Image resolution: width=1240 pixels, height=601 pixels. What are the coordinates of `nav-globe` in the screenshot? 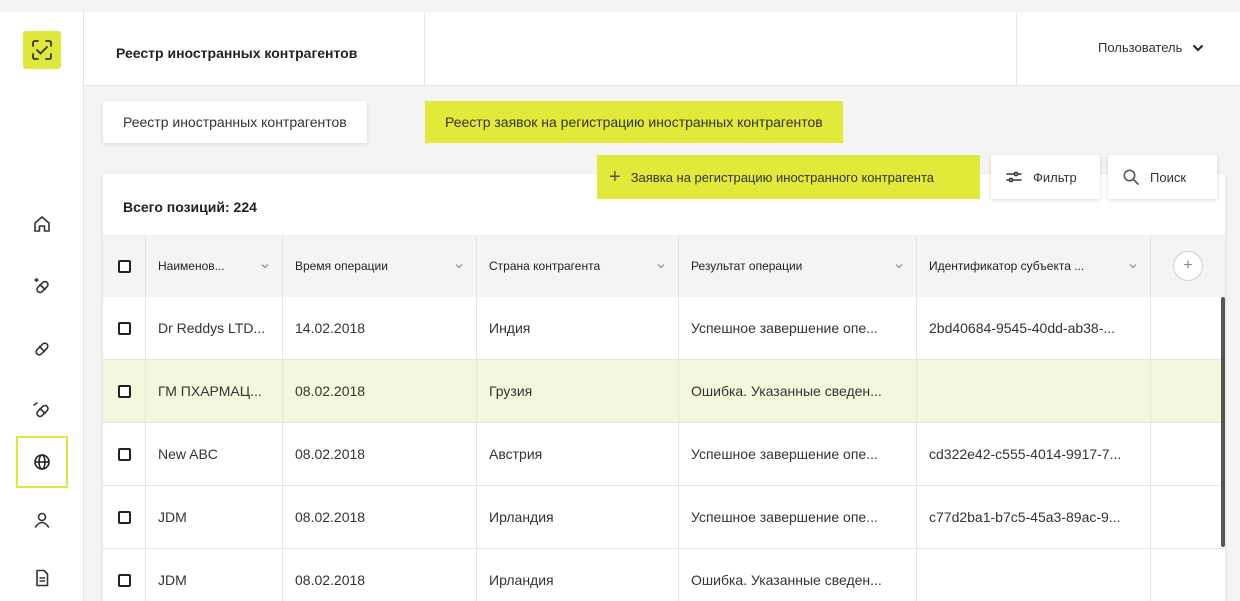 It's located at (42, 462).